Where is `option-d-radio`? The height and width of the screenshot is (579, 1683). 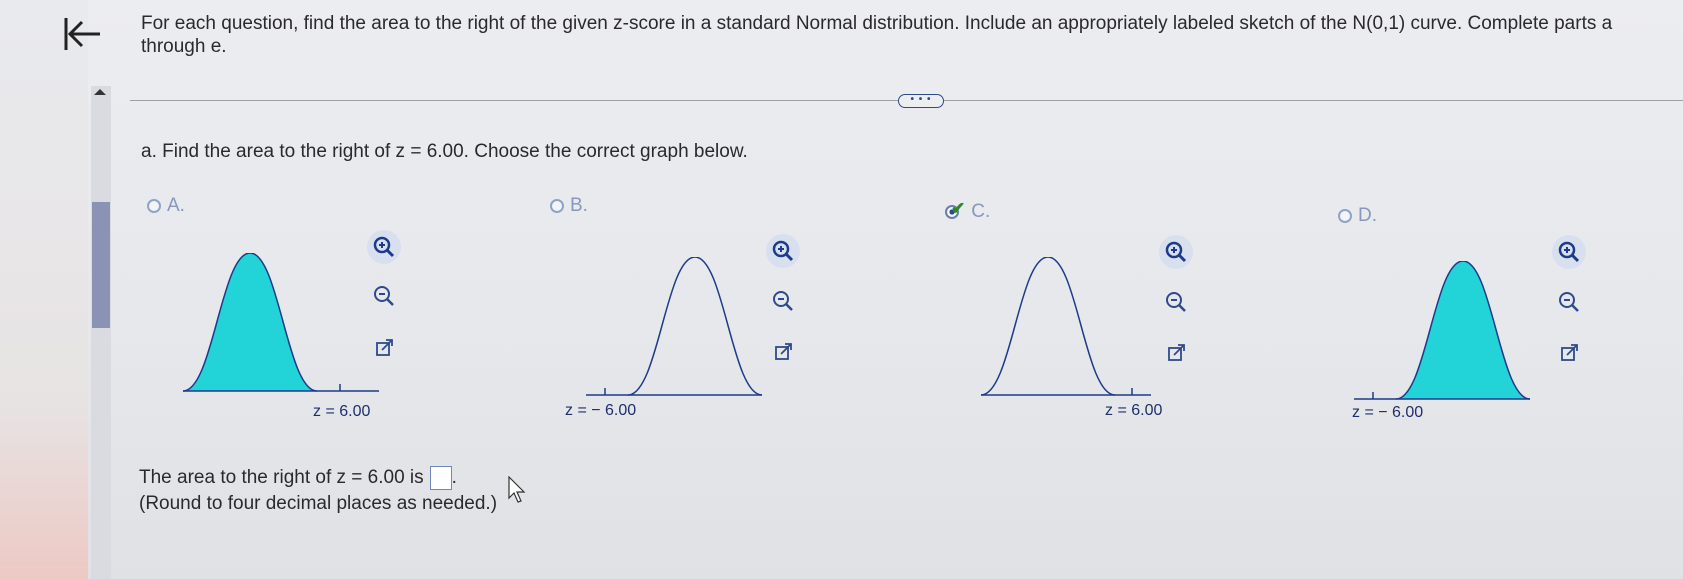 option-d-radio is located at coordinates (1345, 216).